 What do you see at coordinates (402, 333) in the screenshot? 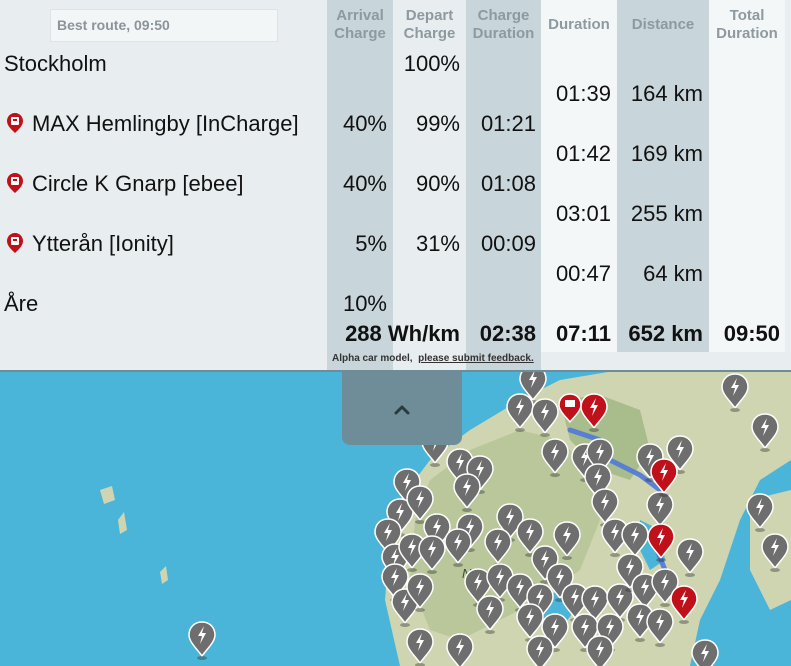
I see `total-consumption: 288 Wh/km` at bounding box center [402, 333].